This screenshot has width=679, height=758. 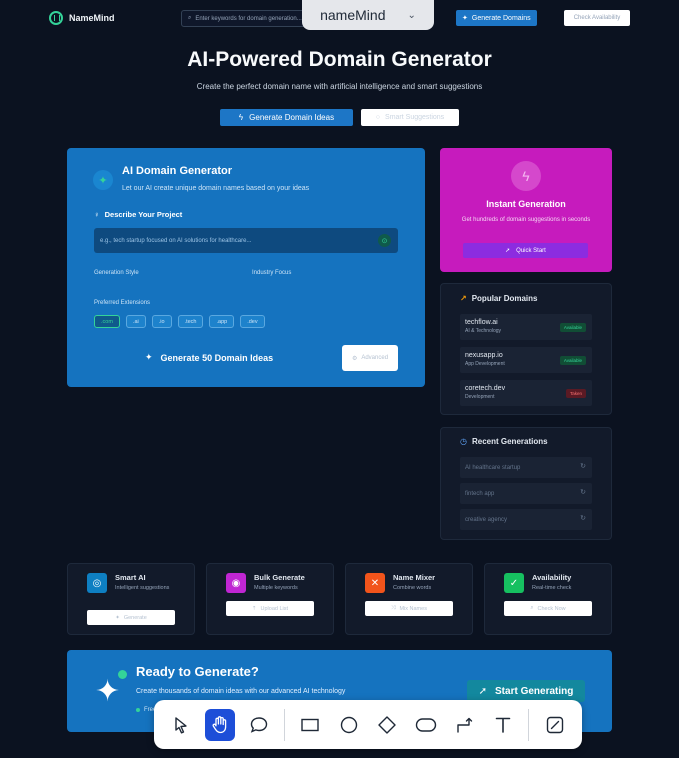 What do you see at coordinates (496, 18) in the screenshot?
I see `generate-domains-button: ✦ Generate Domains` at bounding box center [496, 18].